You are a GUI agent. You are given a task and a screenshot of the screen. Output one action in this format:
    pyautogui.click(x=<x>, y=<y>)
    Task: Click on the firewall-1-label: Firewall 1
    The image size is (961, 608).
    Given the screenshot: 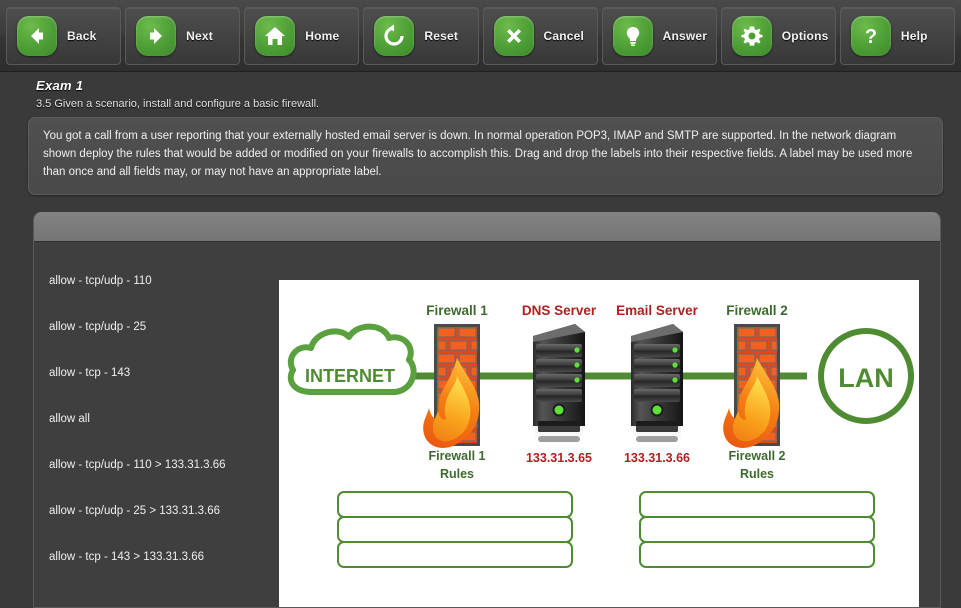 What is the action you would take?
    pyautogui.click(x=457, y=310)
    